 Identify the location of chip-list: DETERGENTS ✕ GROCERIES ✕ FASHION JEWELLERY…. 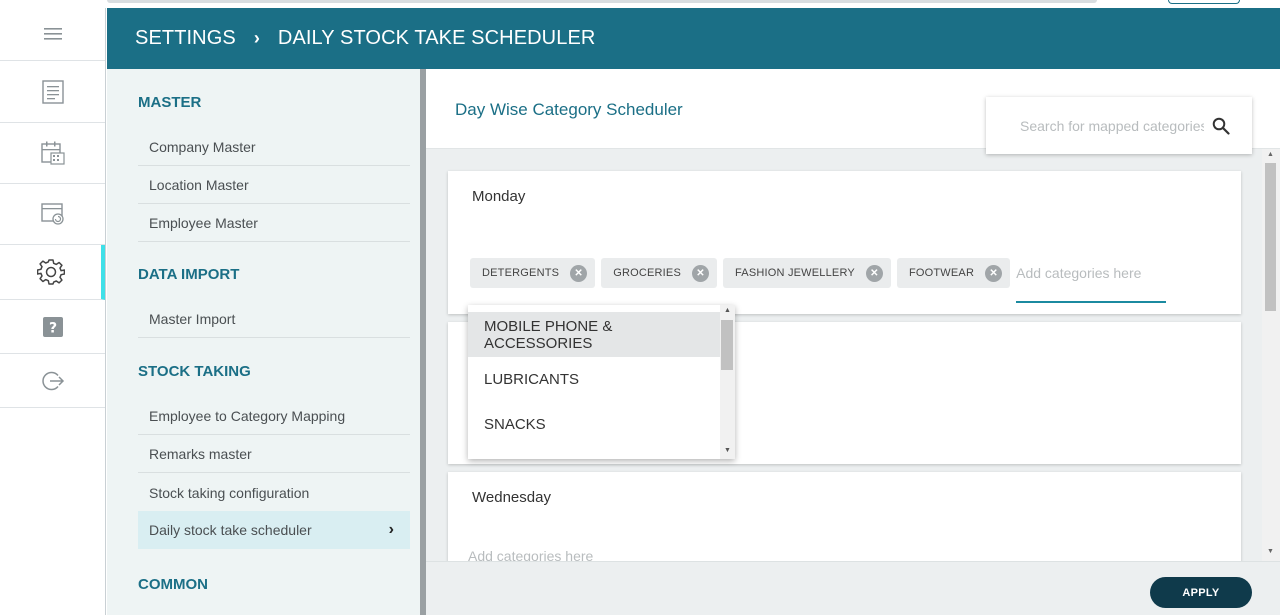
(818, 273).